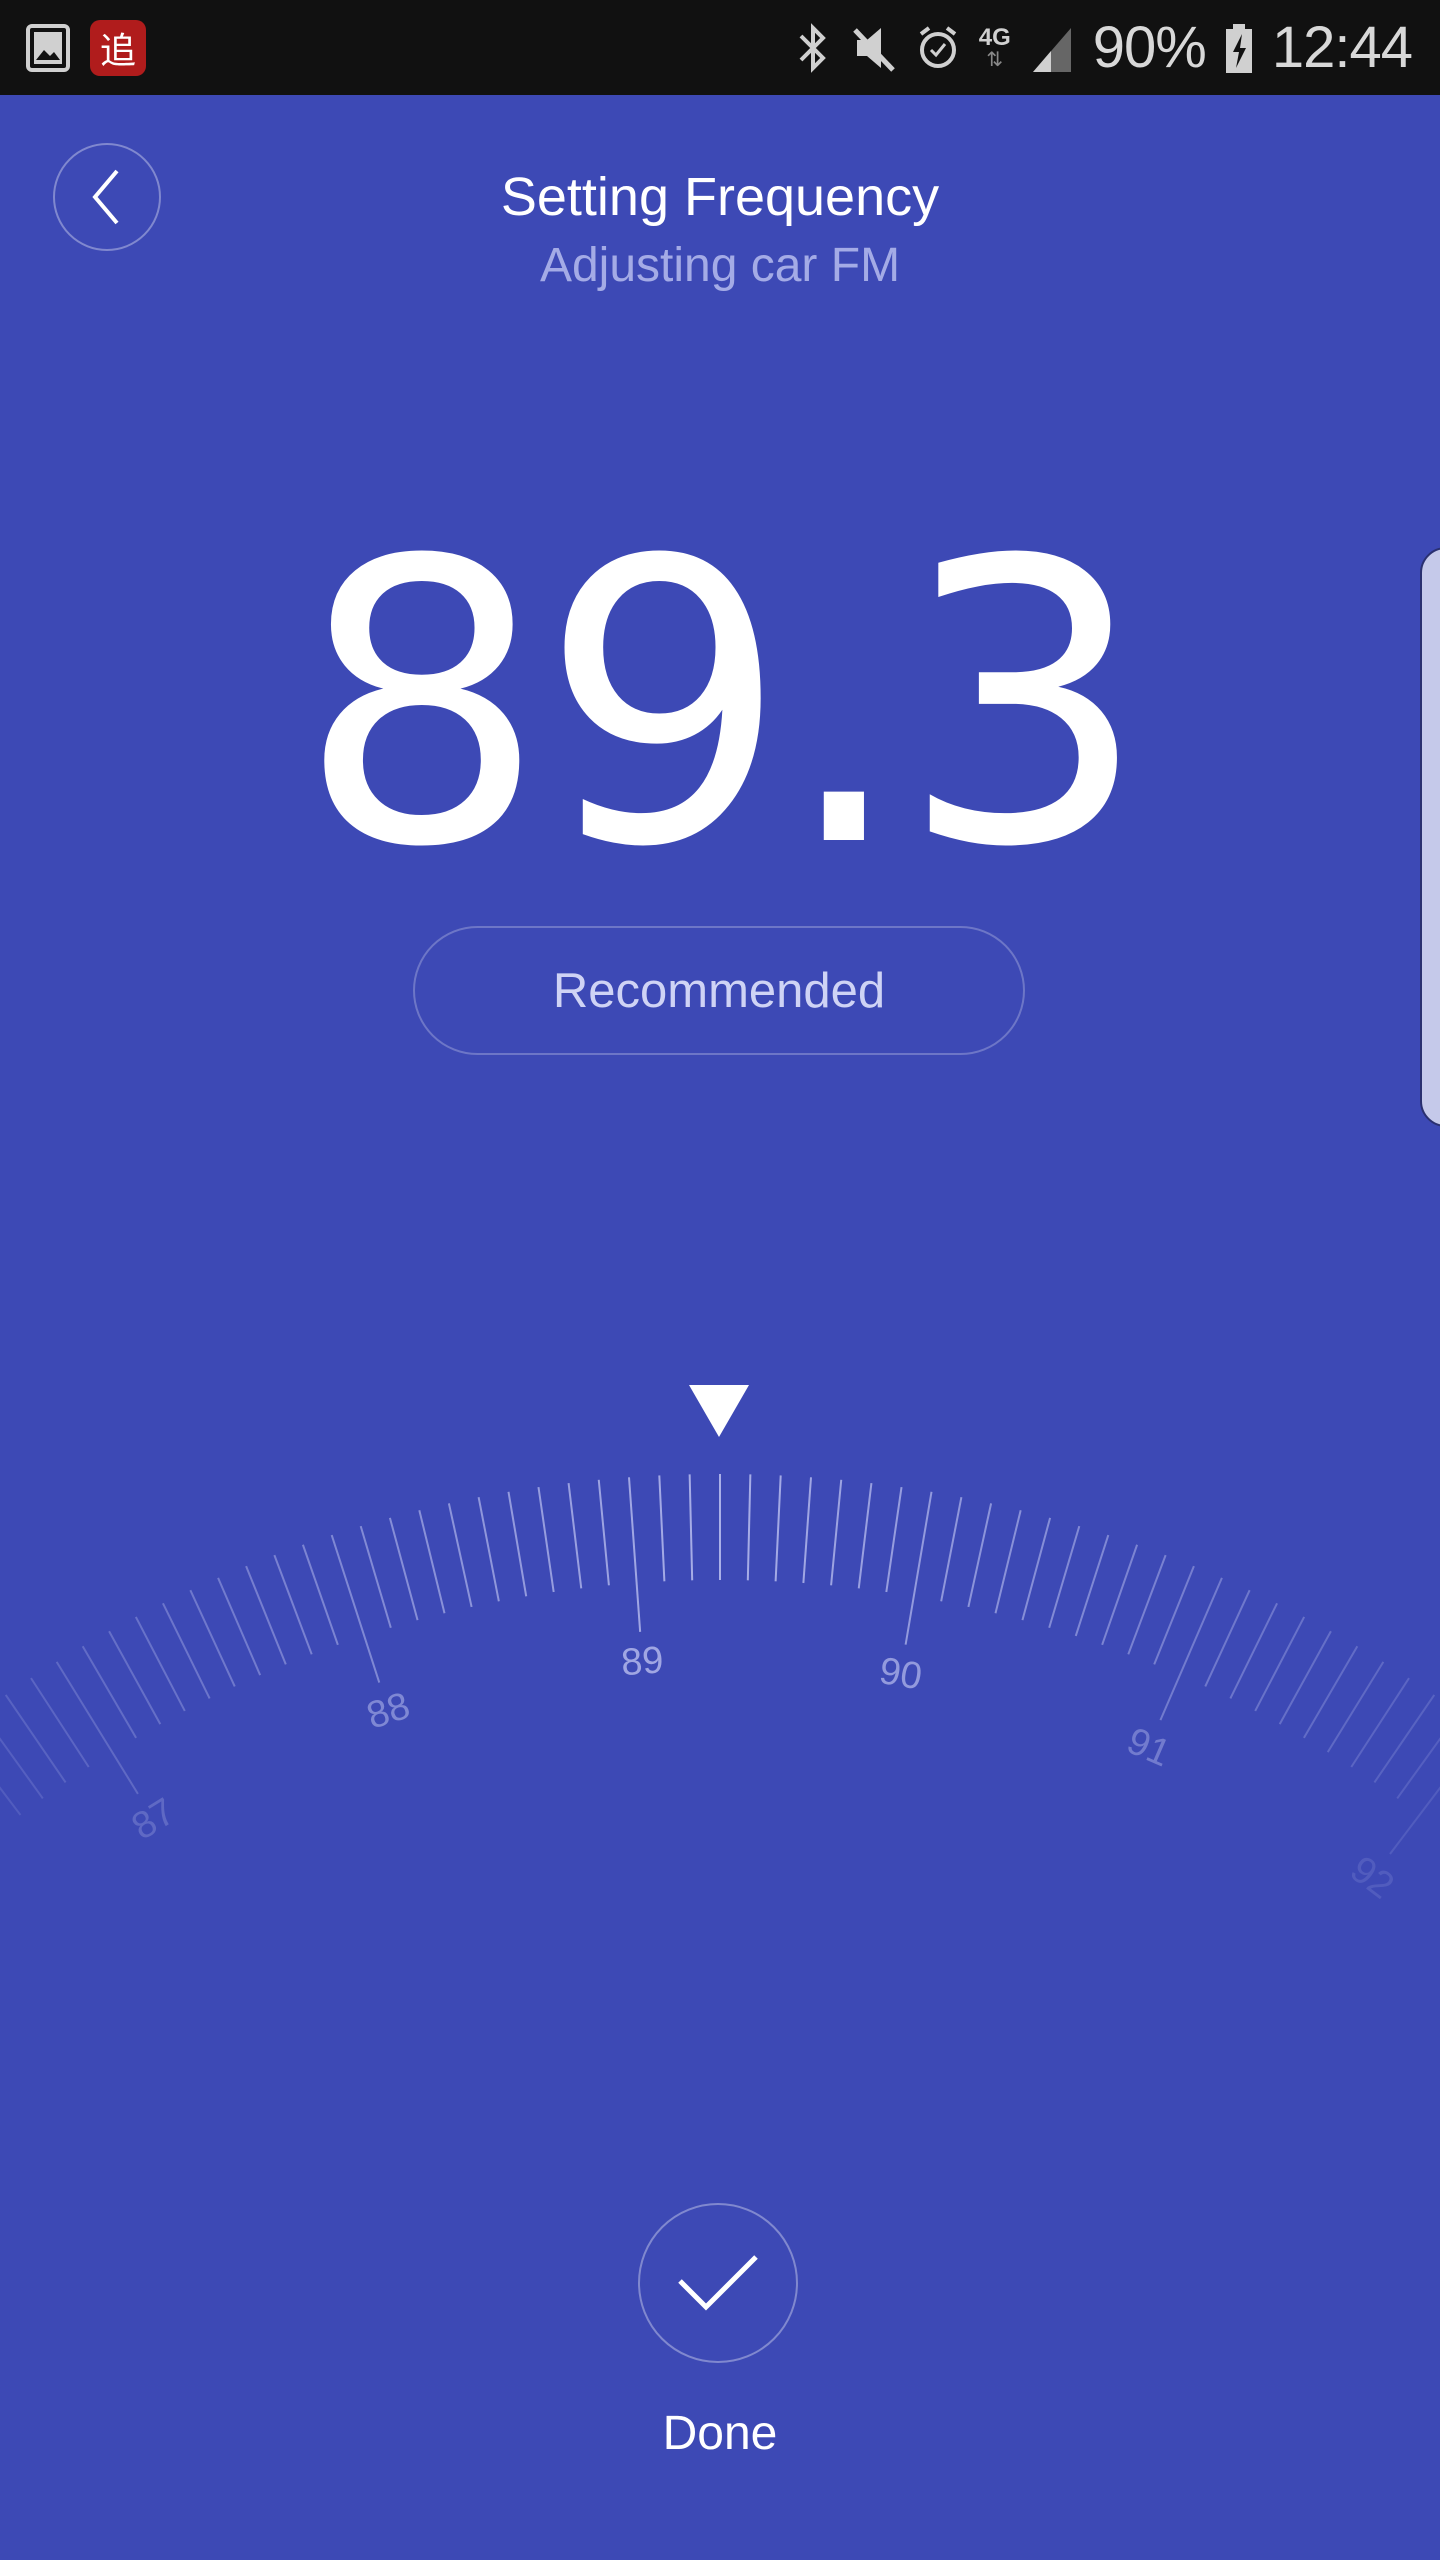  What do you see at coordinates (722, 705) in the screenshot?
I see `frequency-display: 89.3` at bounding box center [722, 705].